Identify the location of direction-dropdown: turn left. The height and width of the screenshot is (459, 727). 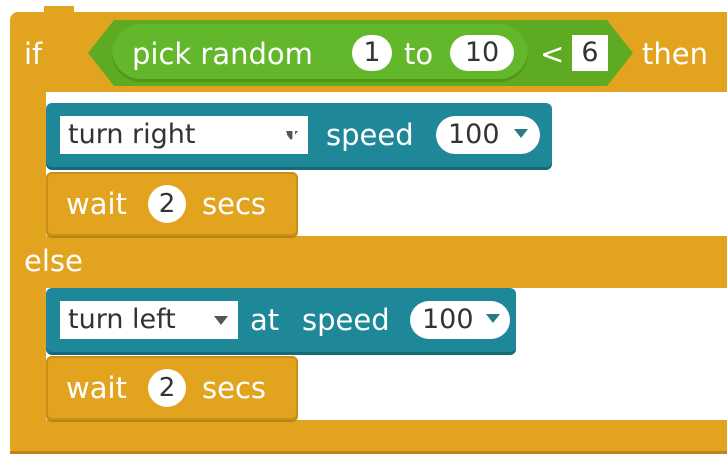
(149, 320).